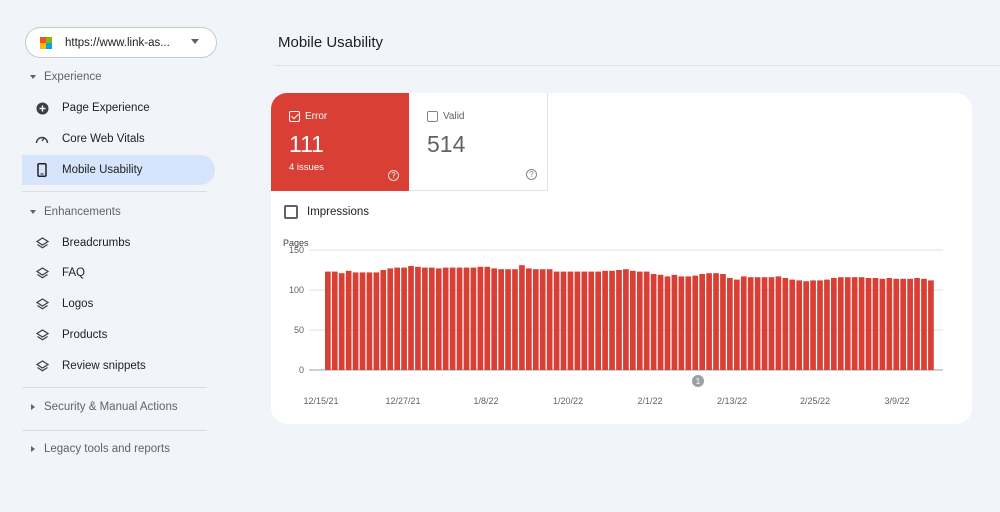  Describe the element at coordinates (446, 144) in the screenshot. I see `valid-count: 514` at that location.